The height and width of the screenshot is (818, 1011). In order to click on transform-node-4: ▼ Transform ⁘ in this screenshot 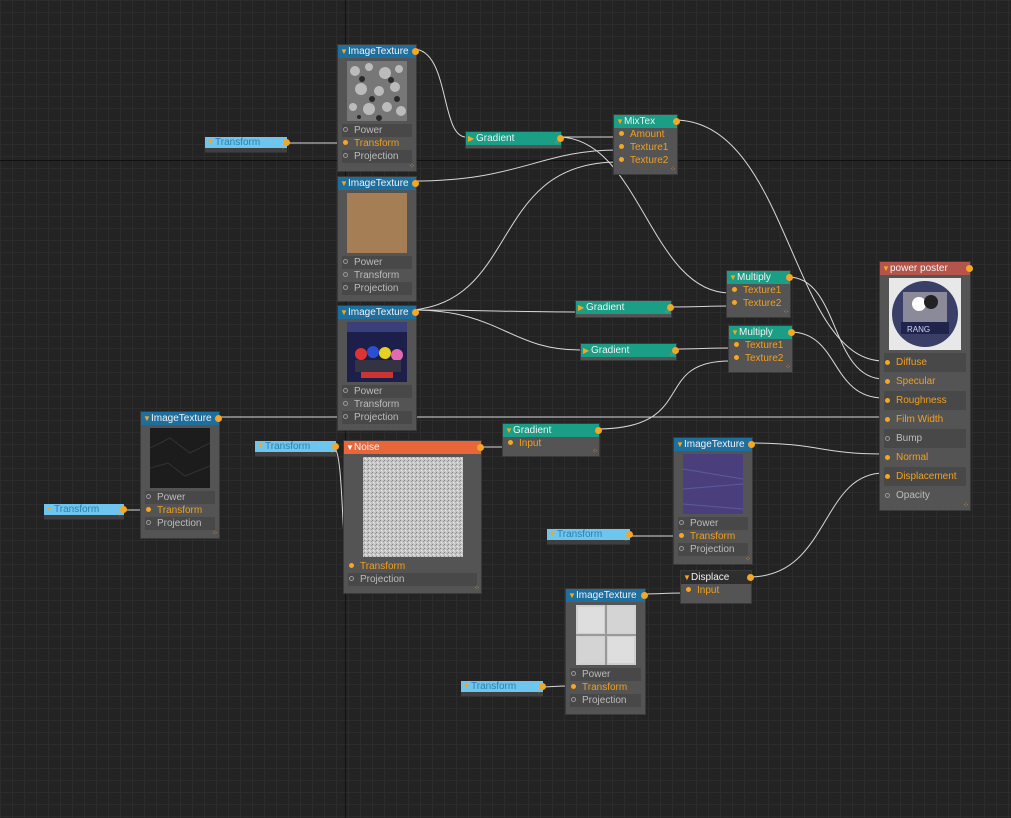, I will do `click(590, 537)`.